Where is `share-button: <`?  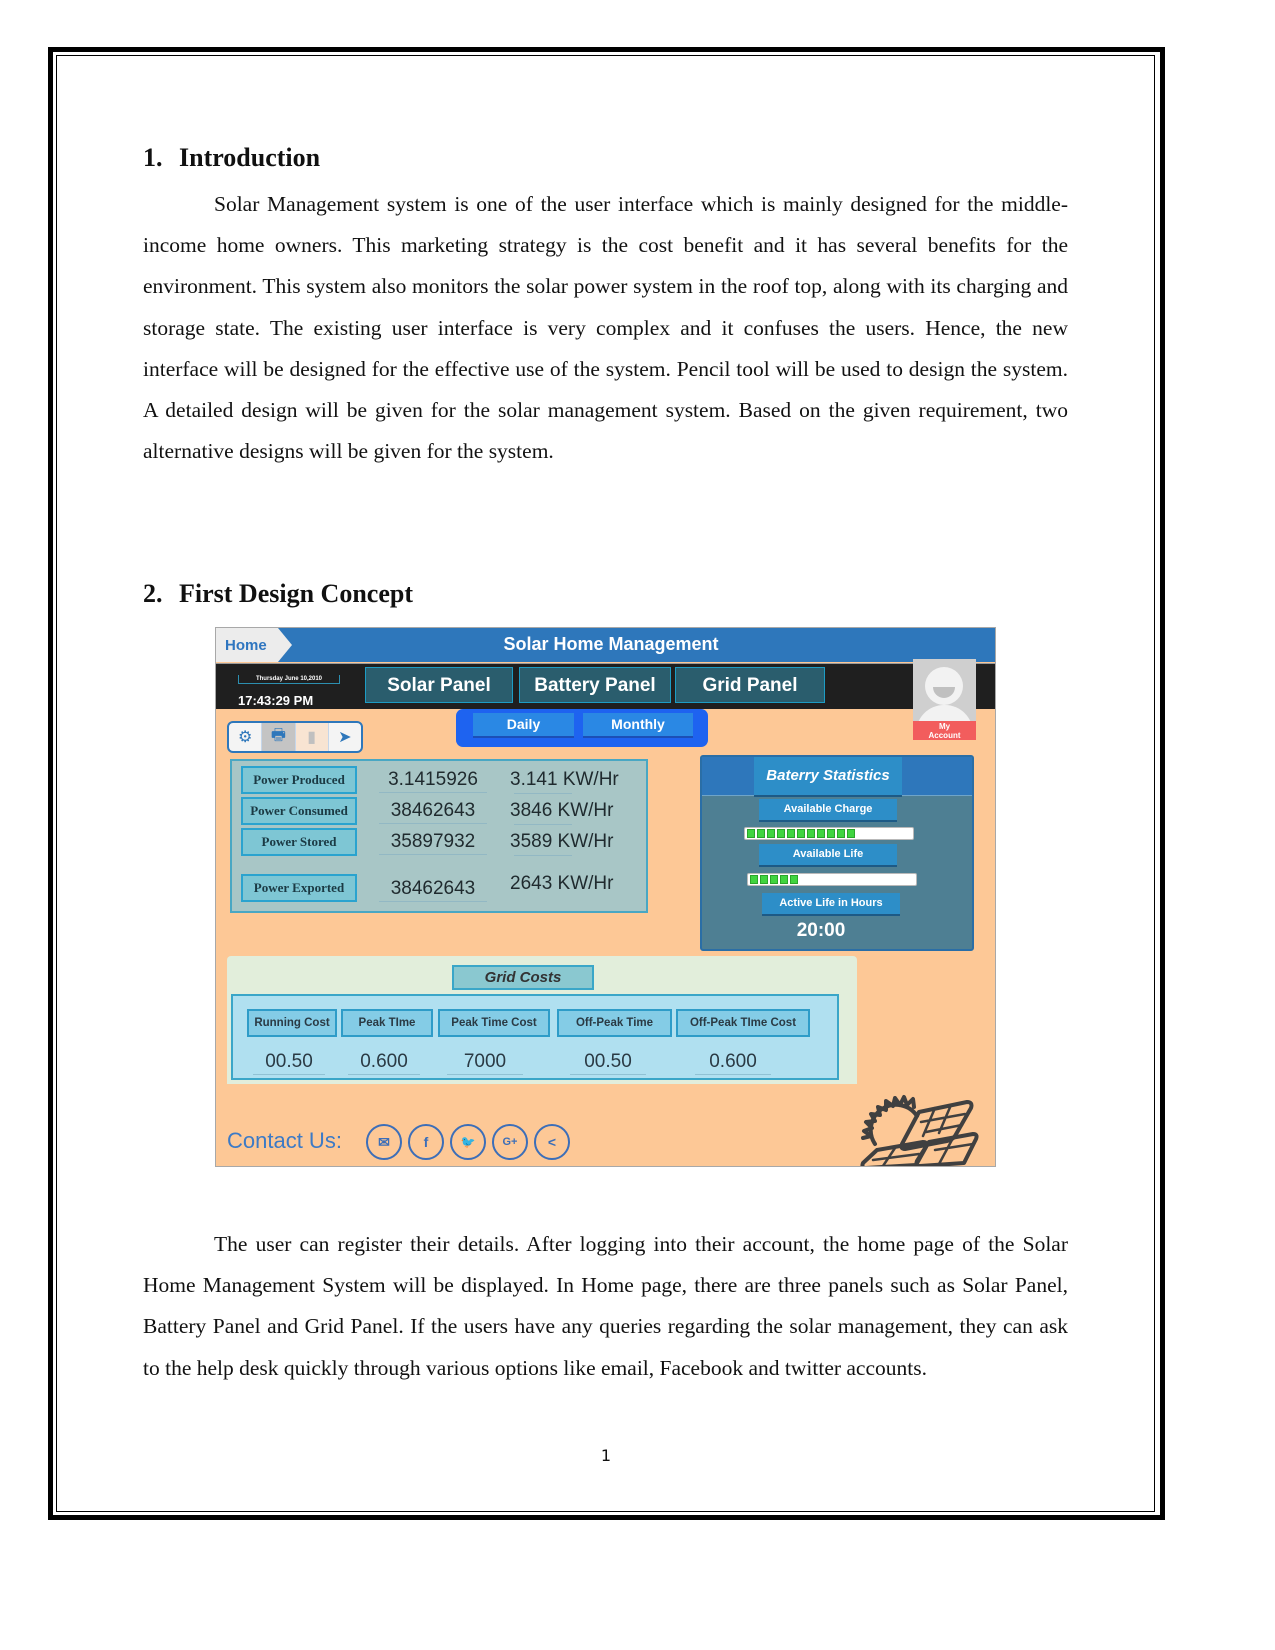
share-button: < is located at coordinates (552, 1142).